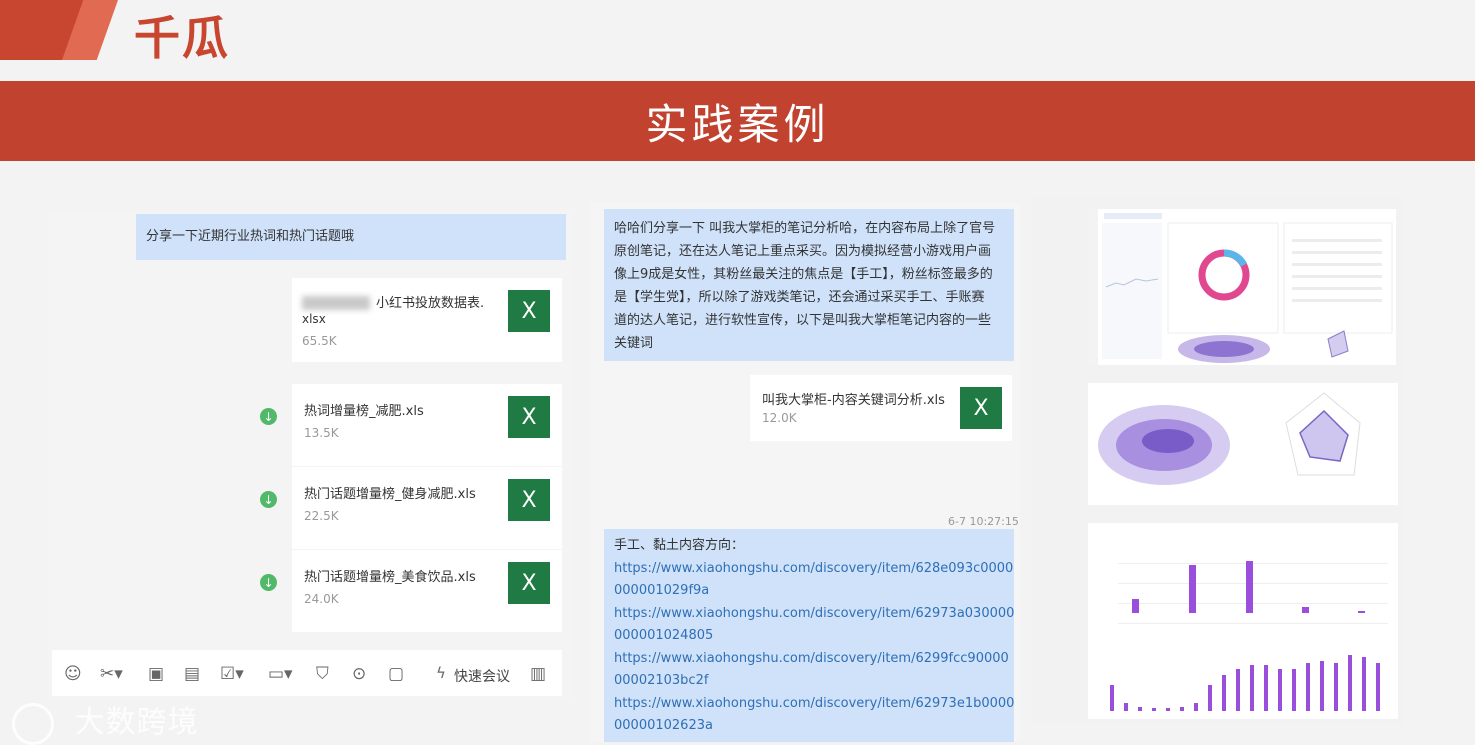 The height and width of the screenshot is (745, 1475). Describe the element at coordinates (805, 228) in the screenshot. I see `message-line: 哈哈们分享一下 叫我大掌柜的笔记分析哈，在内容布局上除了官号` at that location.